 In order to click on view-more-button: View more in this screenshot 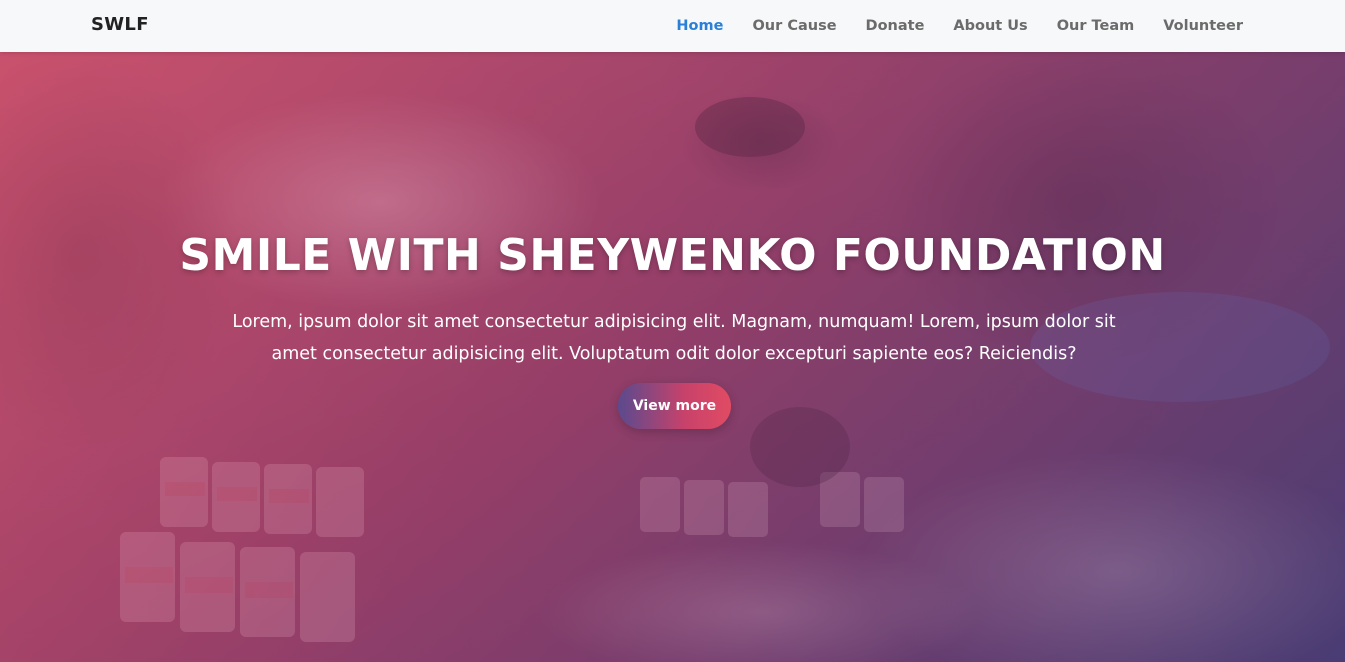, I will do `click(674, 406)`.